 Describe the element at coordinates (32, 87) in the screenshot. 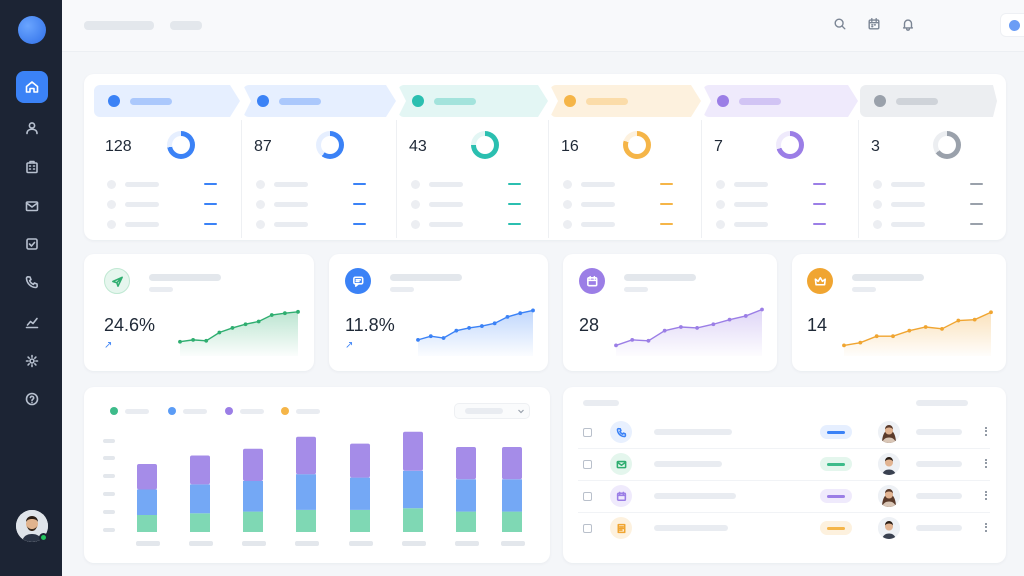

I see `sidebar-item-home` at that location.